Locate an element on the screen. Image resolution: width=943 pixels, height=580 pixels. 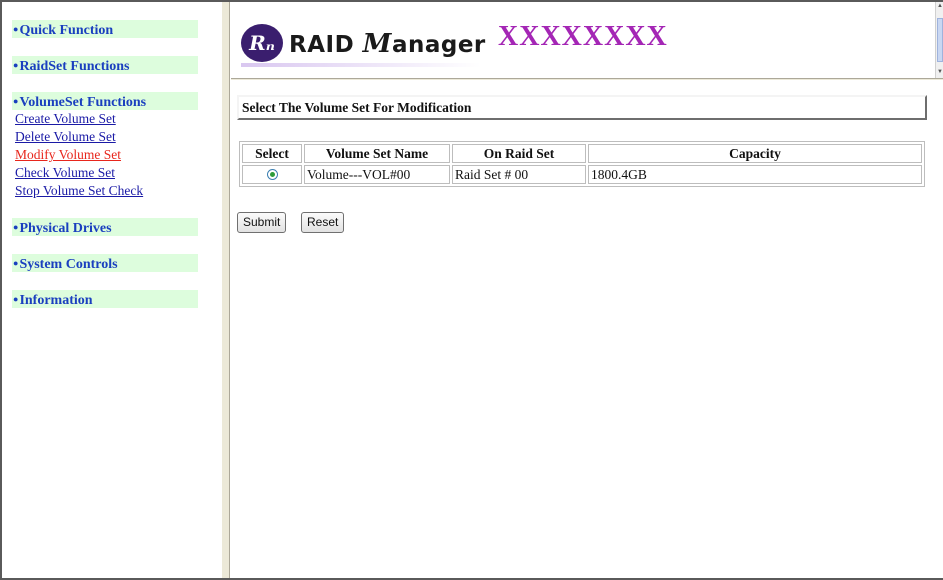
volume-set-name-cell: Volume---VOL#00 is located at coordinates (377, 174).